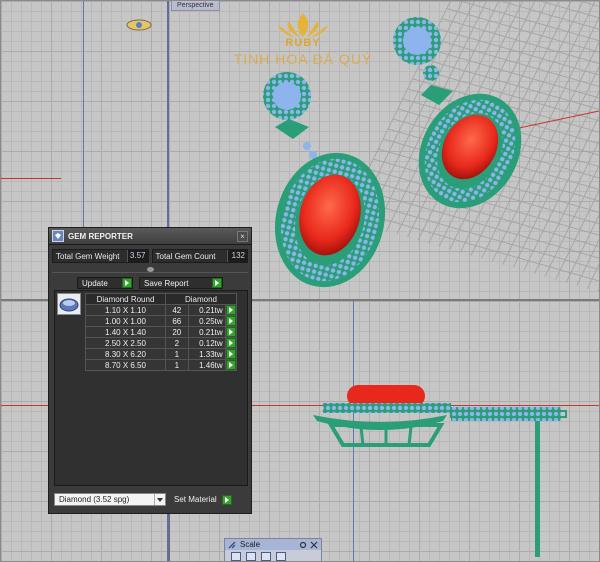 Image resolution: width=600 pixels, height=562 pixels. Describe the element at coordinates (177, 343) in the screenshot. I see `stone-count: 2` at that location.